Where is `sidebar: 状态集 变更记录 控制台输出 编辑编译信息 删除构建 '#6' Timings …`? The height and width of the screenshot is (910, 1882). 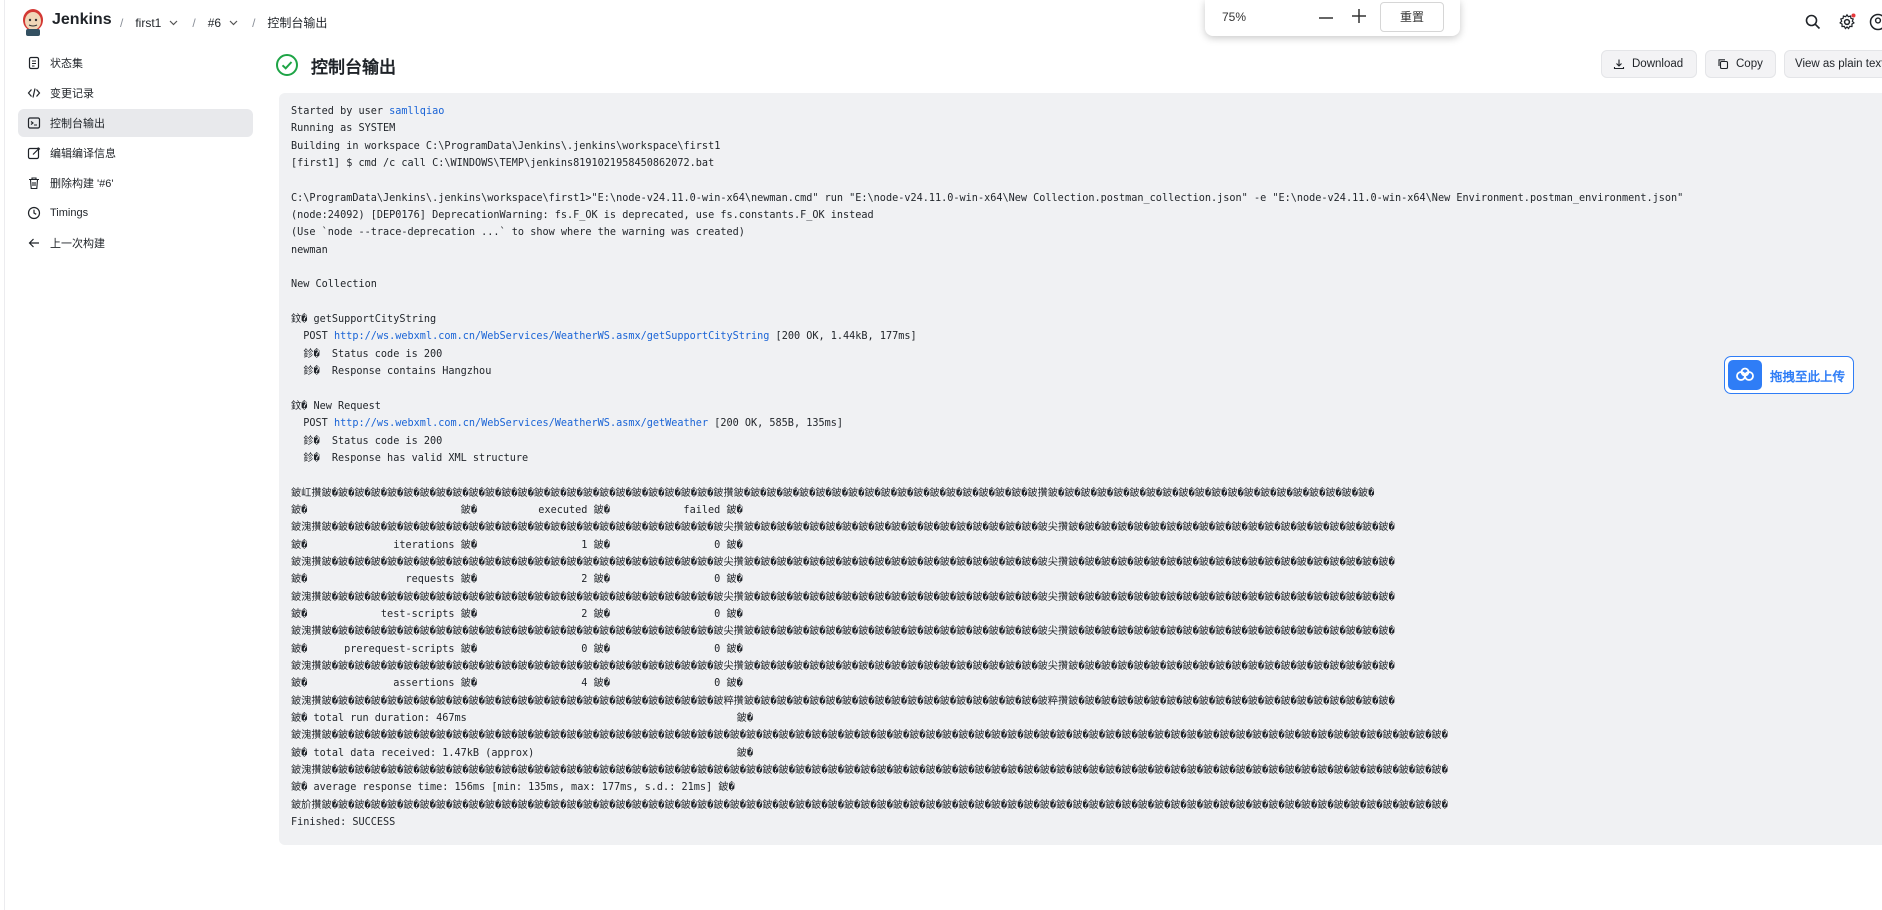
sidebar: 状态集 变更记录 控制台输出 编辑编译信息 删除构建 '#6' Timings … is located at coordinates (135, 154).